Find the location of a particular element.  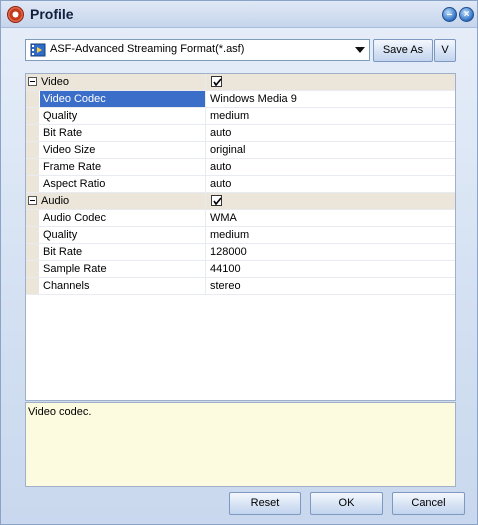

format-dropdown: ASF-Advanced Streaming Format(*.asf) is located at coordinates (197, 50).